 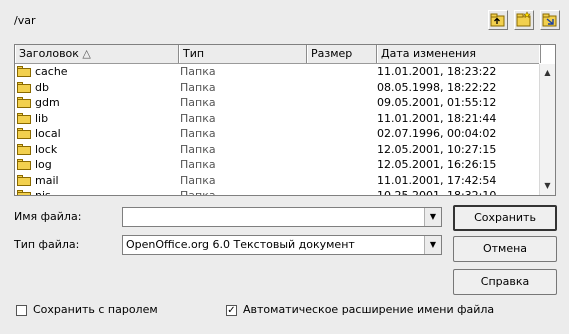 I want to click on filetype-value: OpenOffice.org 6.0 Текстовый документ, so click(x=240, y=244).